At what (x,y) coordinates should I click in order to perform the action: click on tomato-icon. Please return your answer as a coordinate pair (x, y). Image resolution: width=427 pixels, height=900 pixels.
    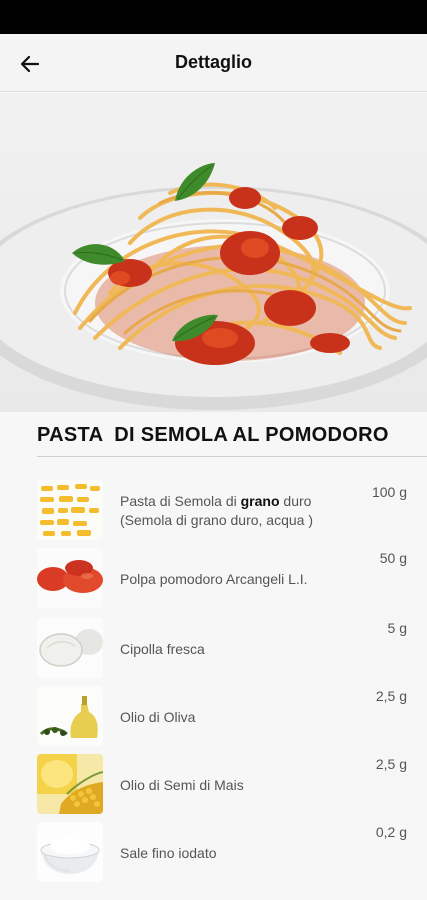
    Looking at the image, I should click on (70, 578).